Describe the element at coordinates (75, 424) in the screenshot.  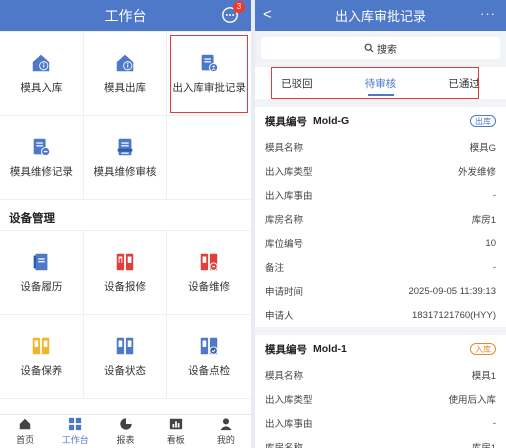
I see `grid-icon` at that location.